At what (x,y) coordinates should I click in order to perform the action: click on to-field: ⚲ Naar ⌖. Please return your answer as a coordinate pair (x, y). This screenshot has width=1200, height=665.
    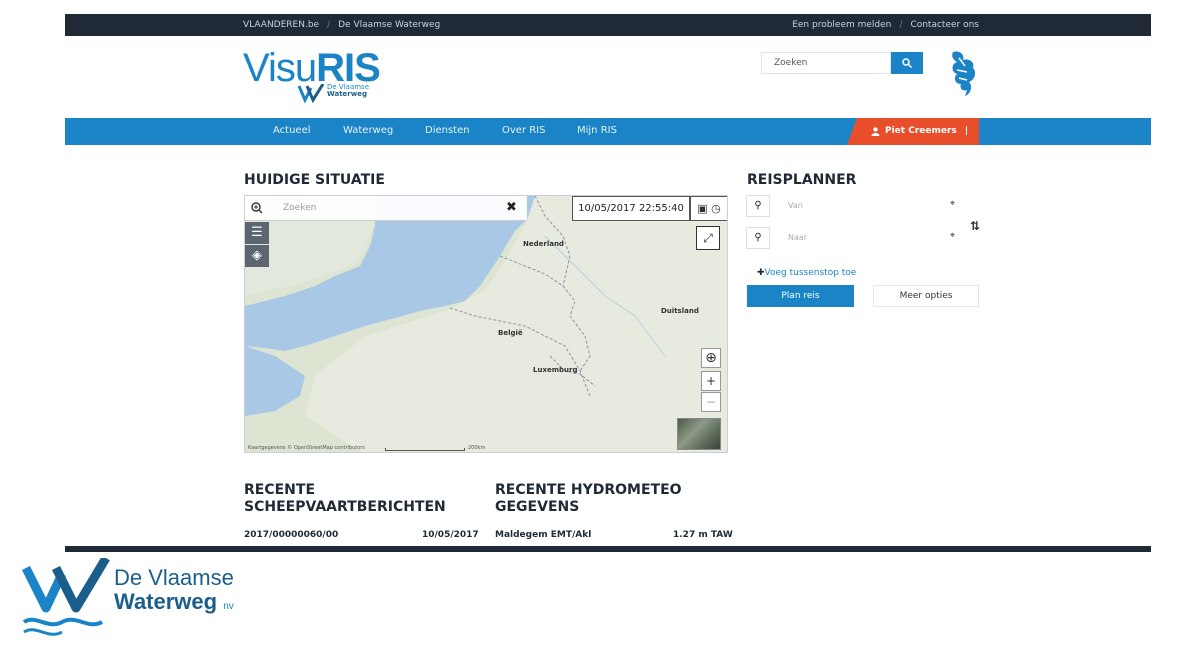
    Looking at the image, I should click on (856, 238).